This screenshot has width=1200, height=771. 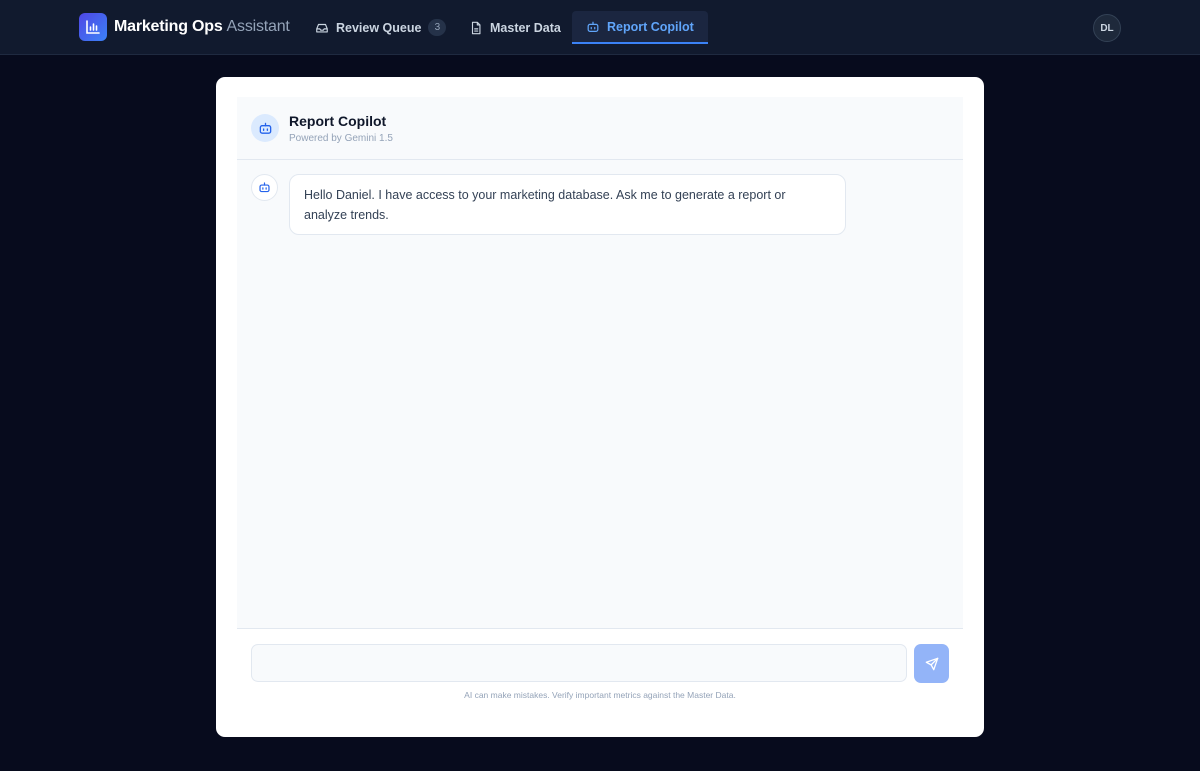 I want to click on review-queue-count-badge: 3, so click(x=437, y=27).